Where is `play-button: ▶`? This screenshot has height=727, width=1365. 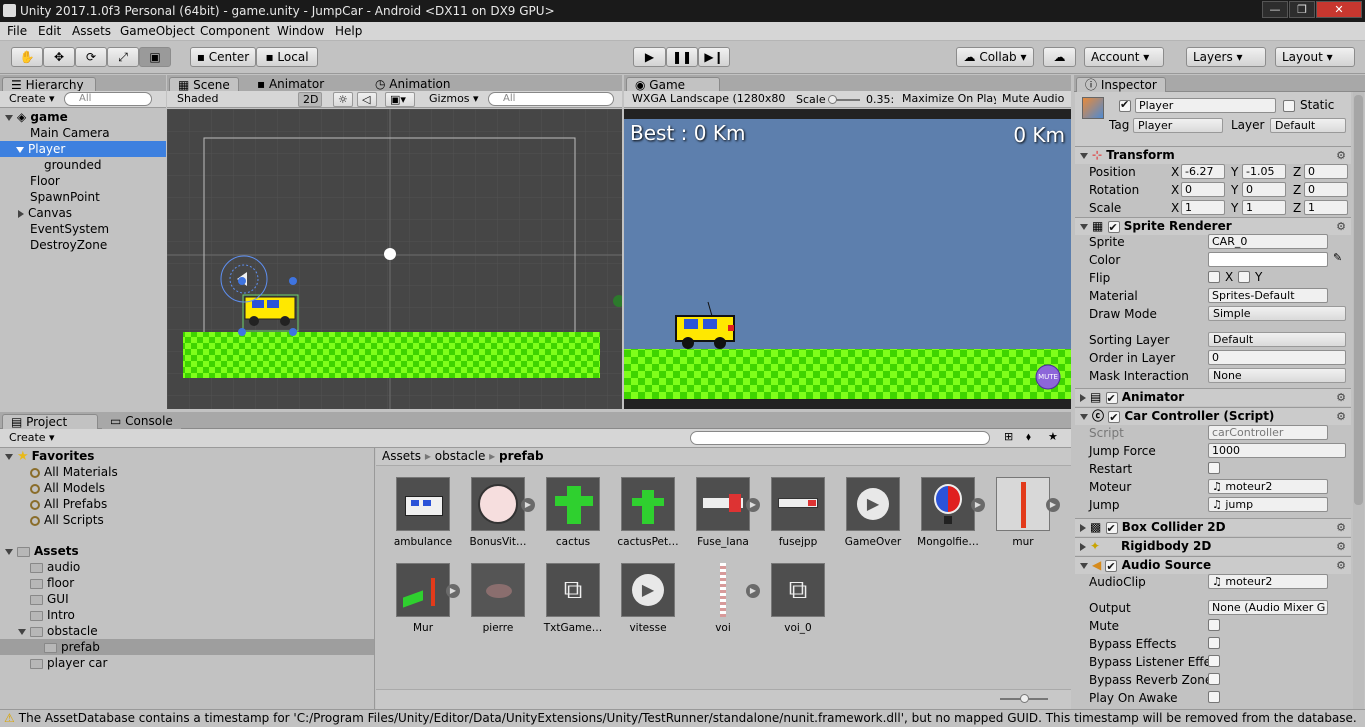
play-button: ▶ is located at coordinates (649, 57).